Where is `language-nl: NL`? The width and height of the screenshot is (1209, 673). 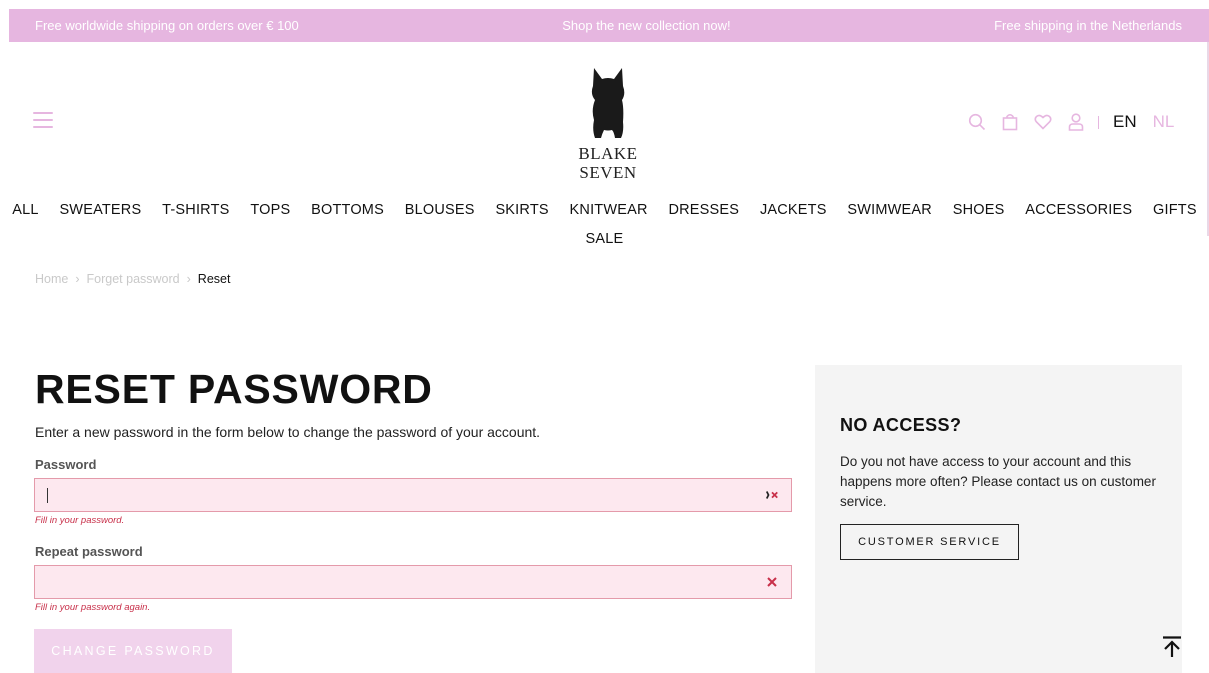 language-nl: NL is located at coordinates (1164, 122).